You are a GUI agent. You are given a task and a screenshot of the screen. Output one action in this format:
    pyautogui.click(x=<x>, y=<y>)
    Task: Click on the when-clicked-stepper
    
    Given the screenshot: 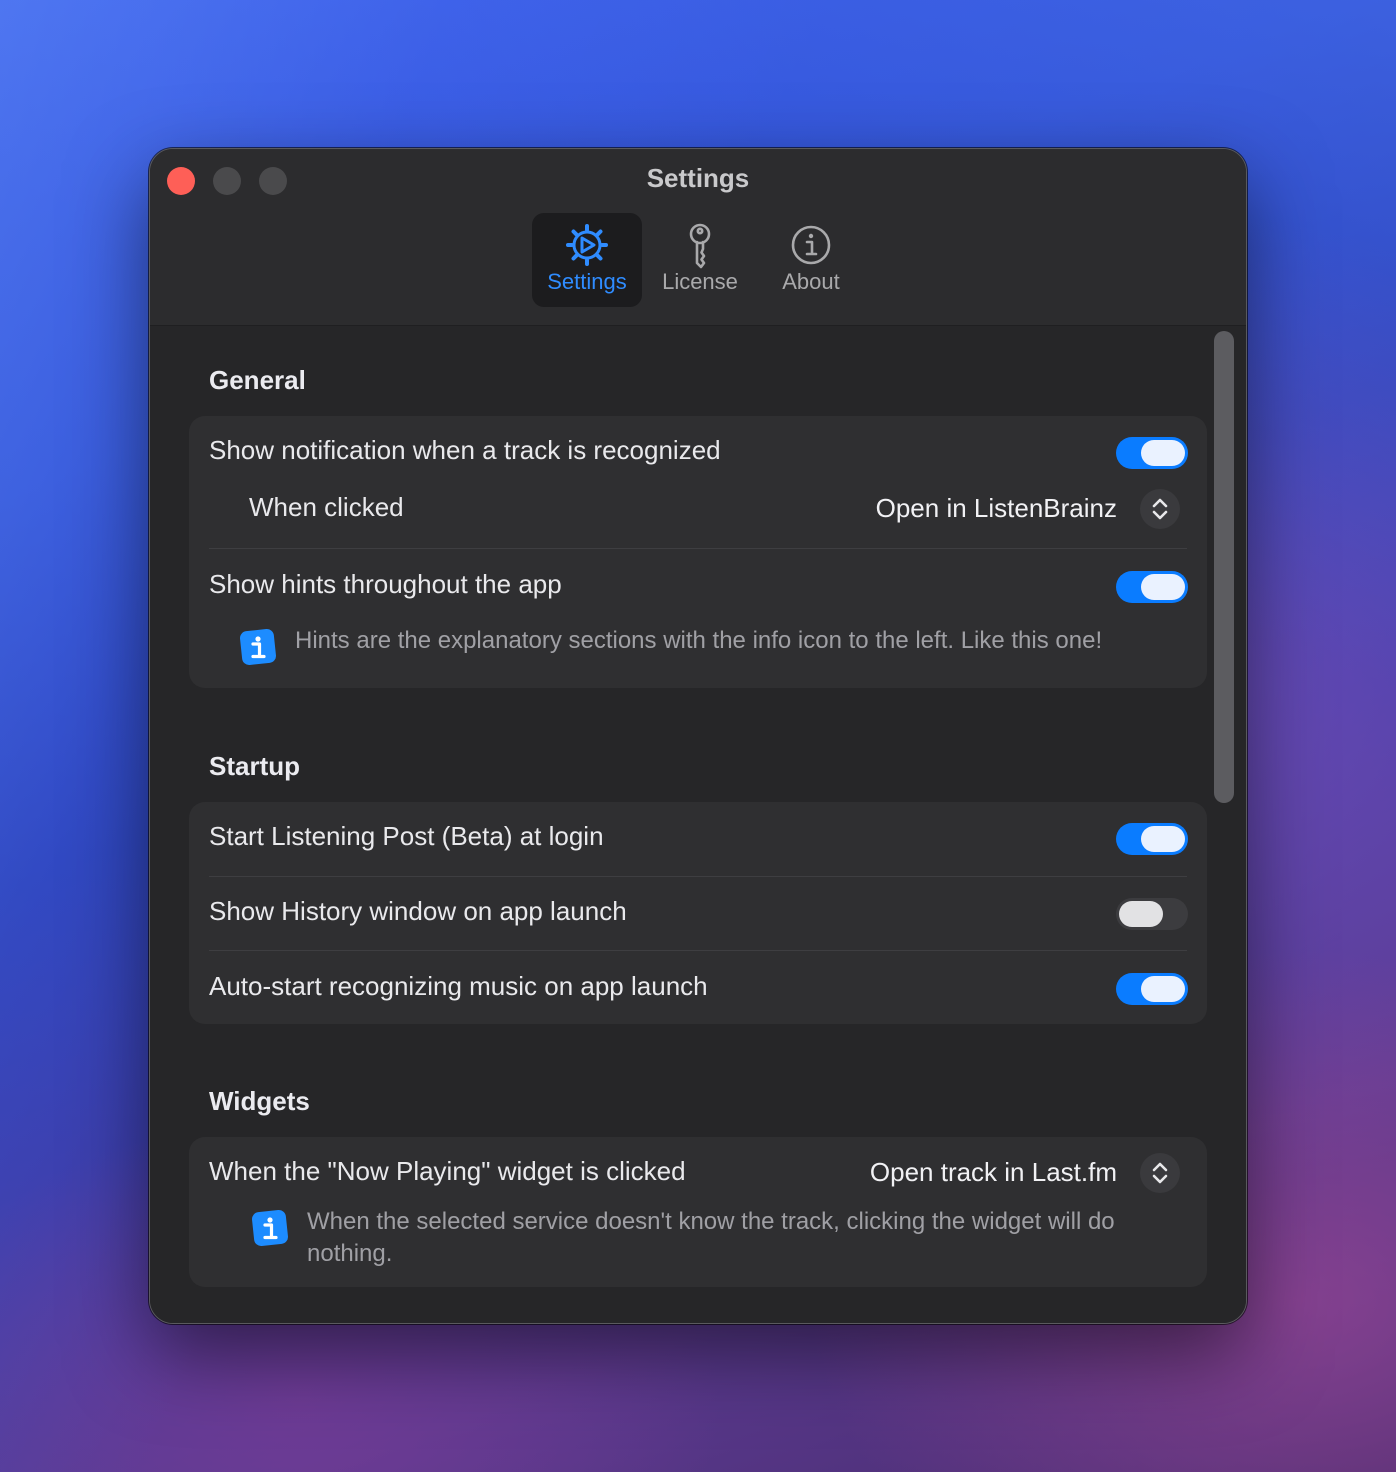 What is the action you would take?
    pyautogui.click(x=1160, y=509)
    